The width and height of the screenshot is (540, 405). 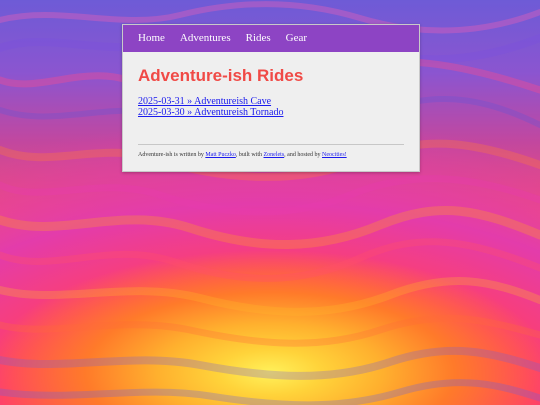 What do you see at coordinates (249, 155) in the screenshot?
I see `footer-text-built-with: , built with` at bounding box center [249, 155].